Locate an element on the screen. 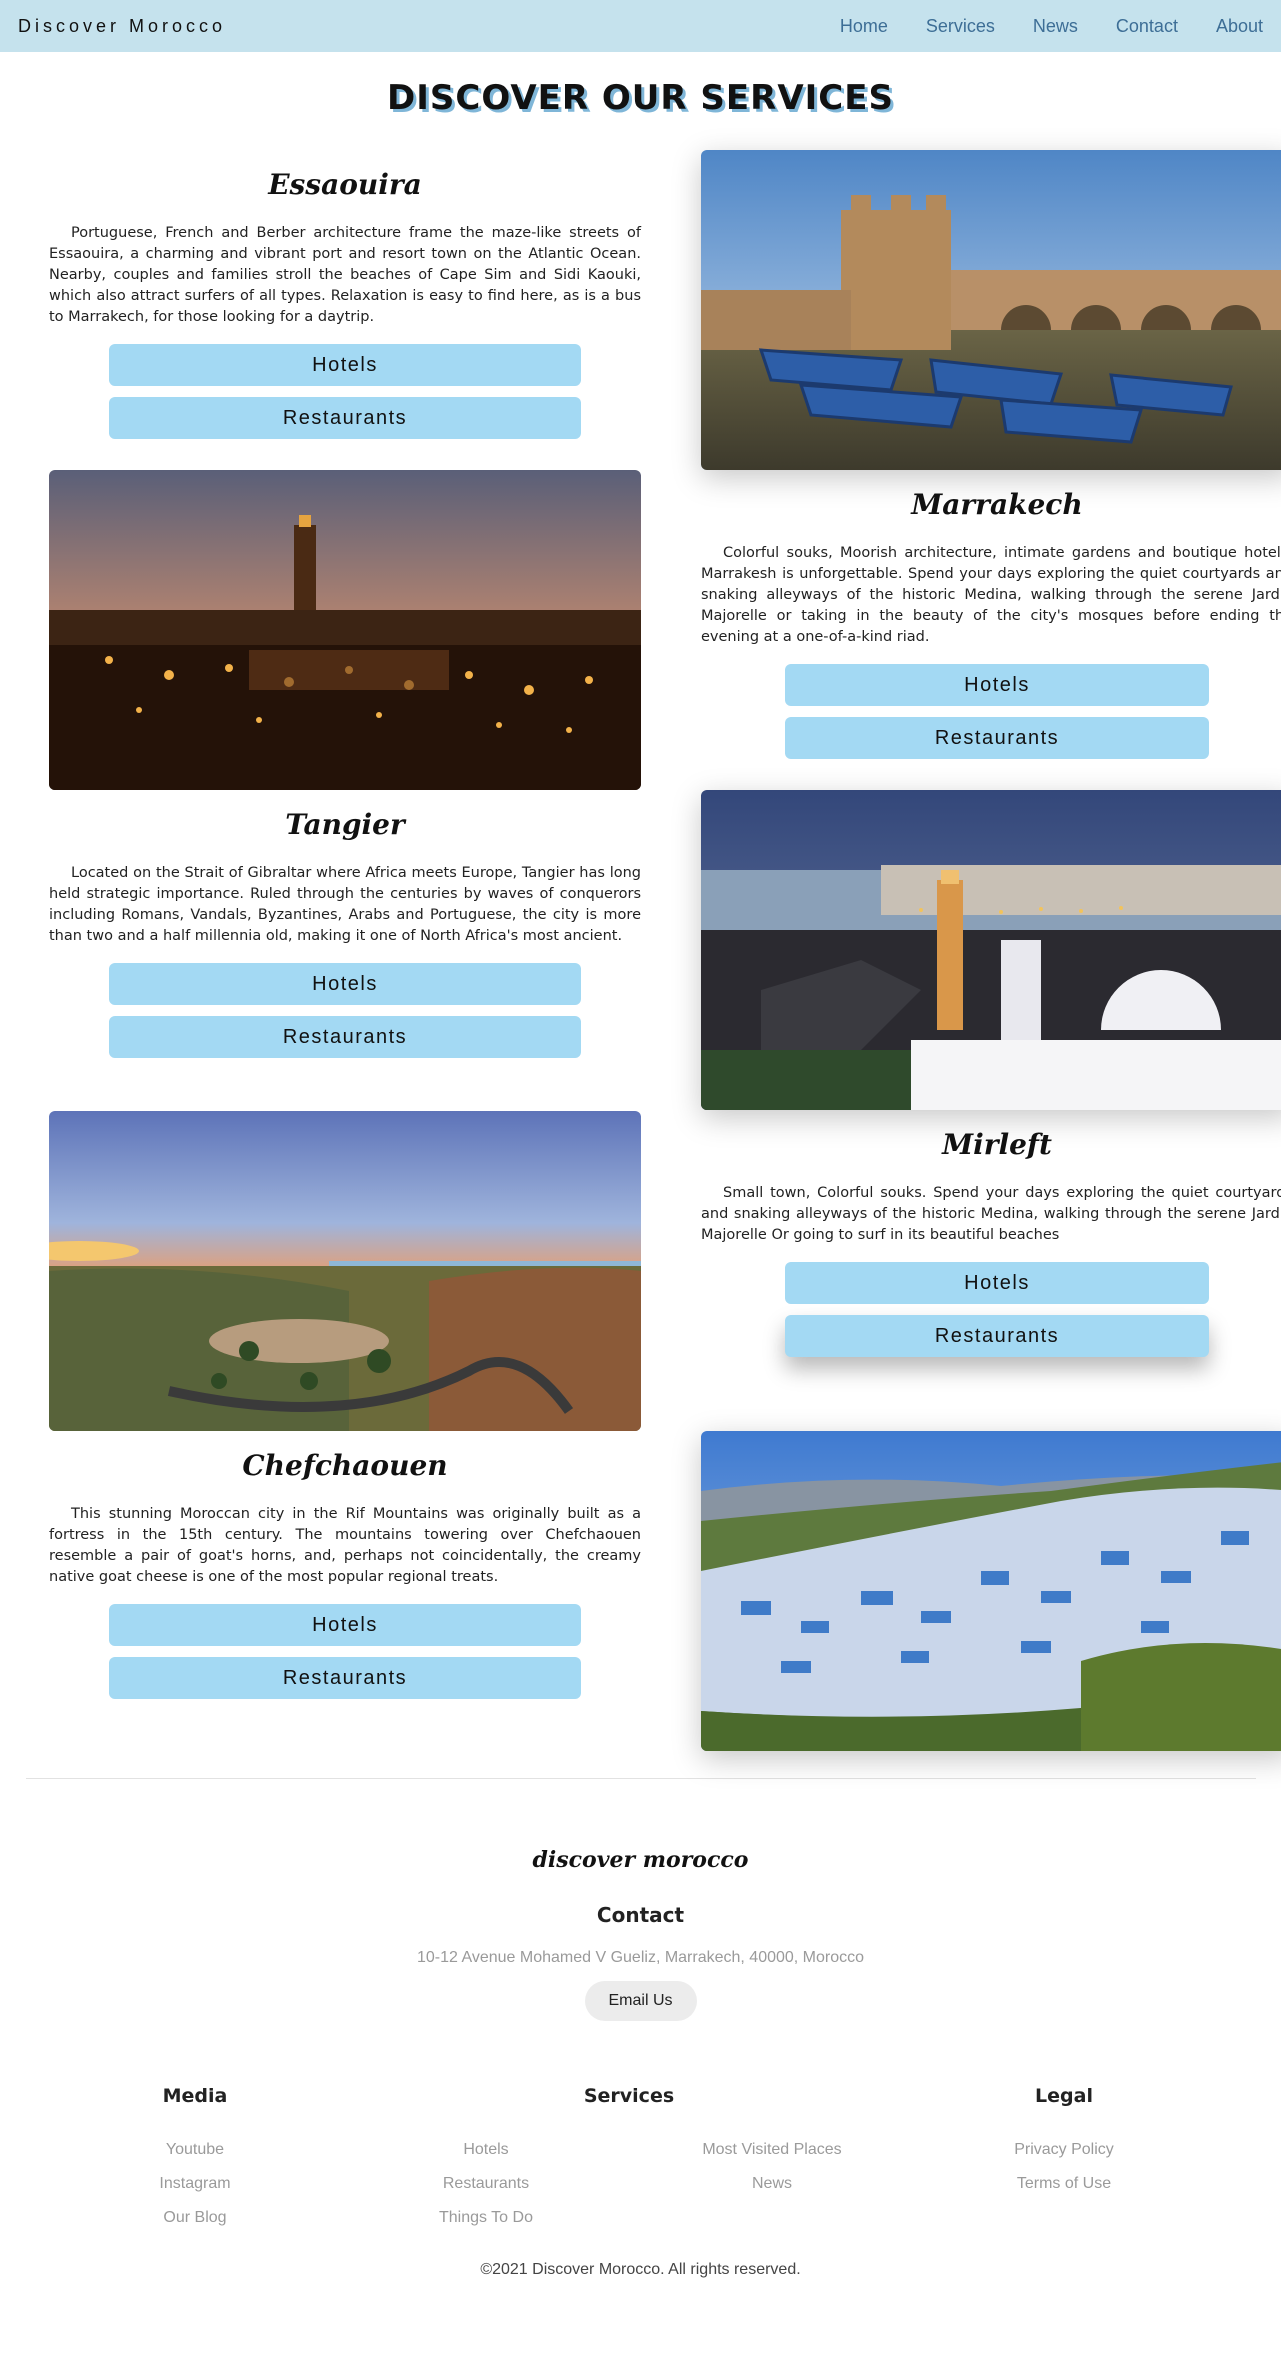 Image resolution: width=1281 pixels, height=2356 pixels. footer-link-things-to-do: Things To Do is located at coordinates (486, 2225).